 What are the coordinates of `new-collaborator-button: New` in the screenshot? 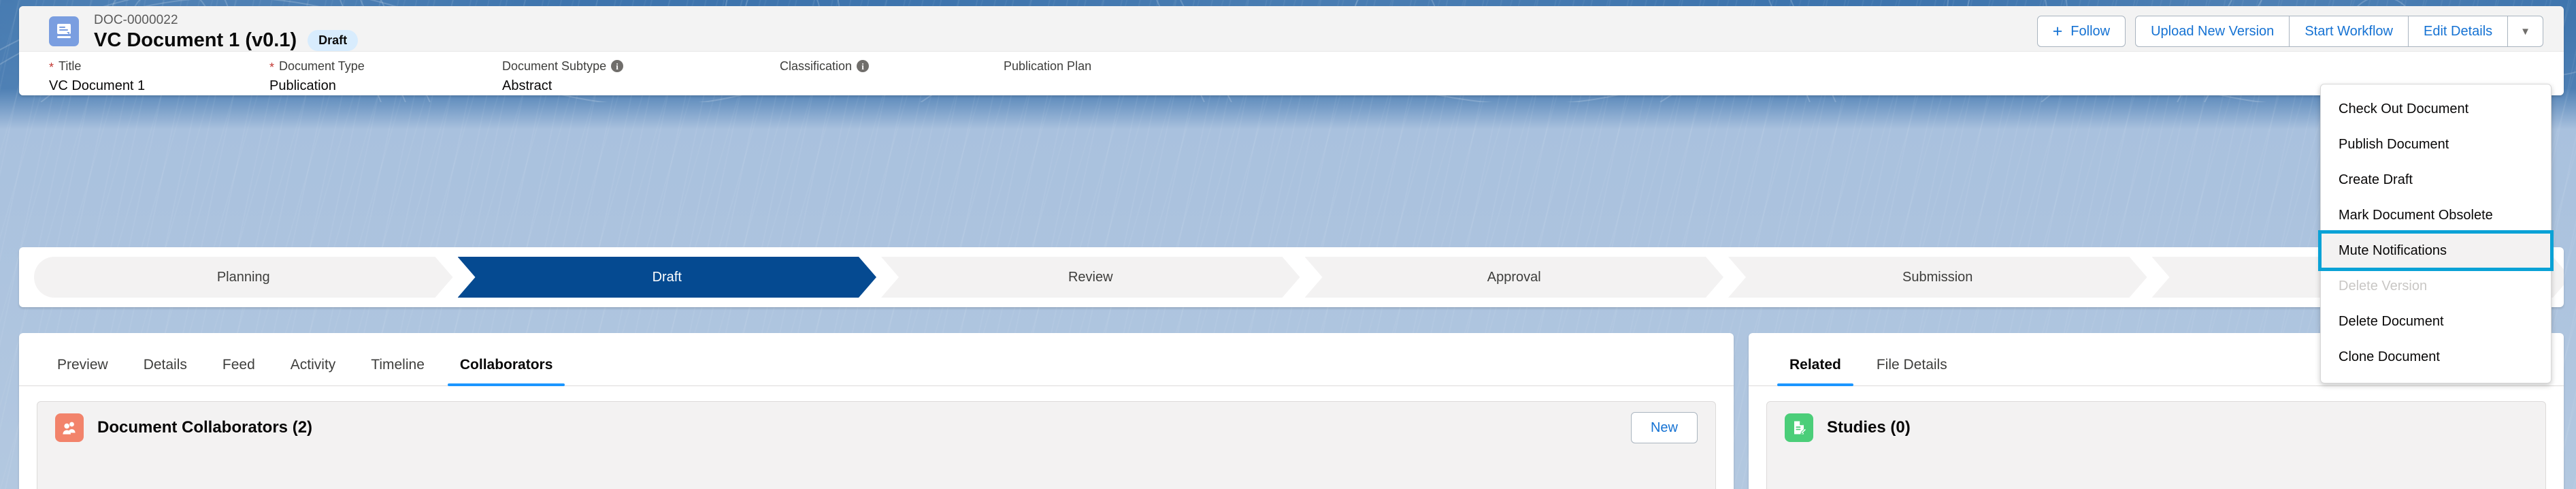 It's located at (1664, 427).